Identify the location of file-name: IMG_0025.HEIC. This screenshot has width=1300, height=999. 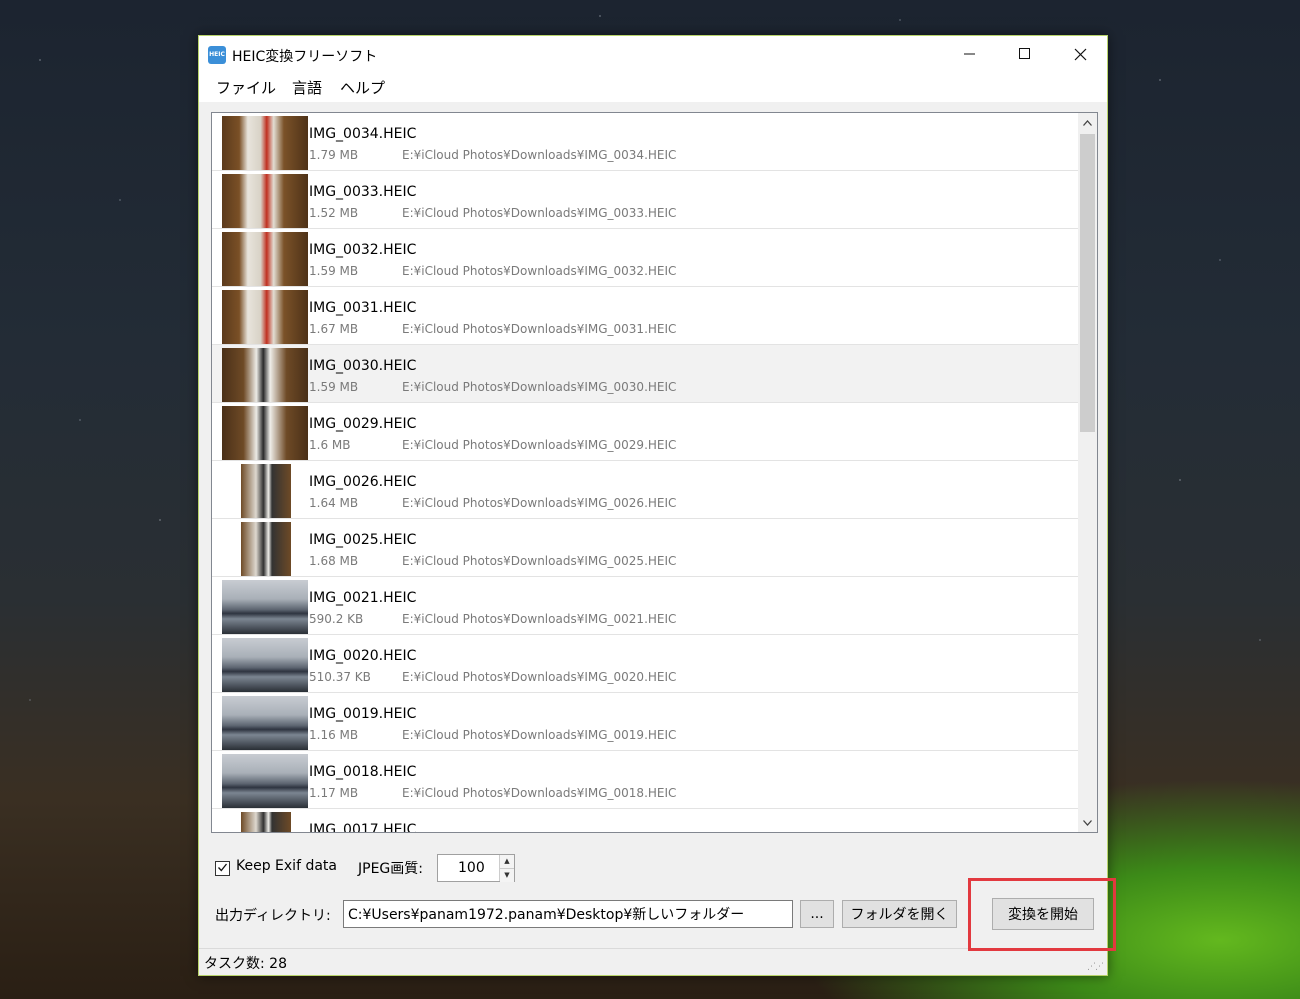
(363, 540).